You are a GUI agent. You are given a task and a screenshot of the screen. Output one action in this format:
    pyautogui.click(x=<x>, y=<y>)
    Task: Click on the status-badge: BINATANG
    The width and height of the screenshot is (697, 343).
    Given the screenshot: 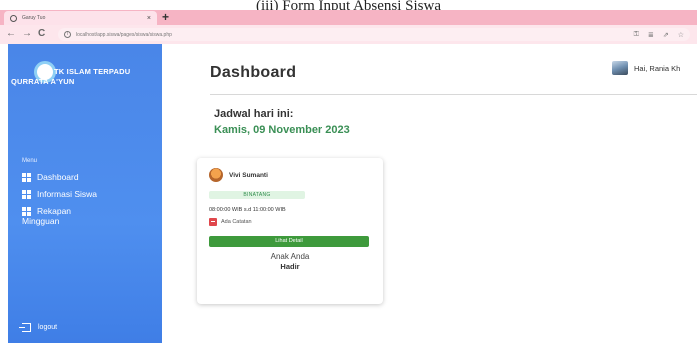 What is the action you would take?
    pyautogui.click(x=257, y=195)
    